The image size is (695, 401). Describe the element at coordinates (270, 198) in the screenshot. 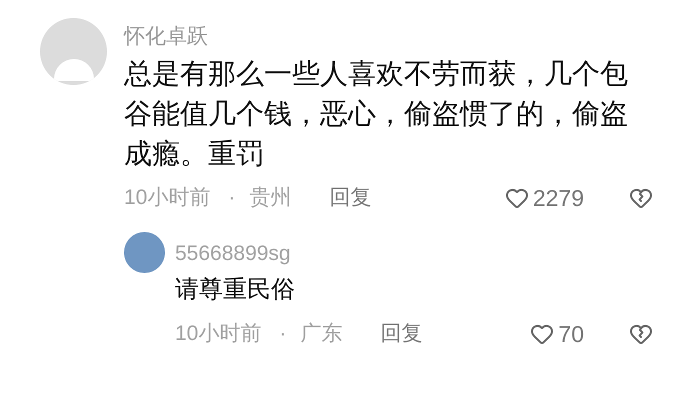

I see `comment-location: 贵州` at that location.